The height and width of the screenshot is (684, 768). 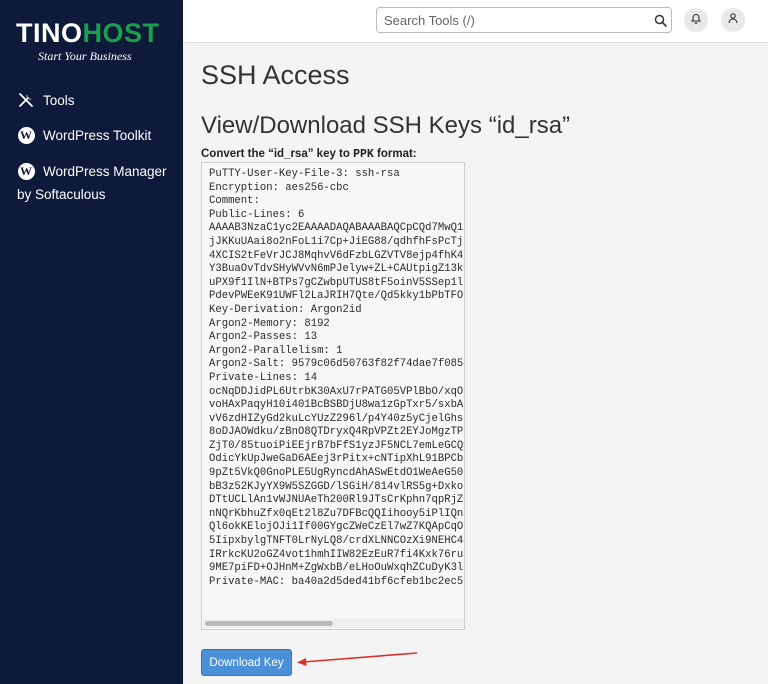 I want to click on convert-label-suffix: format:, so click(x=395, y=154).